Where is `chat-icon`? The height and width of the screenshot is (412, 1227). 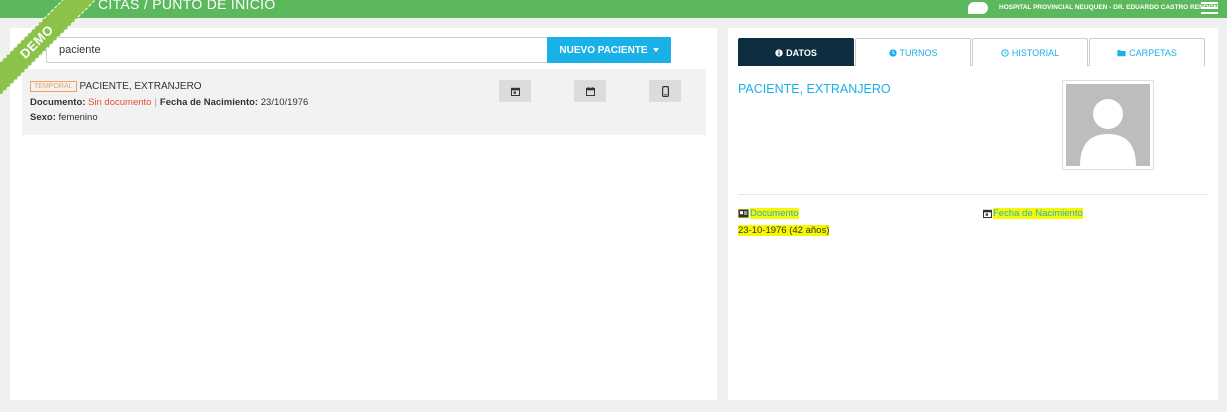 chat-icon is located at coordinates (978, 8).